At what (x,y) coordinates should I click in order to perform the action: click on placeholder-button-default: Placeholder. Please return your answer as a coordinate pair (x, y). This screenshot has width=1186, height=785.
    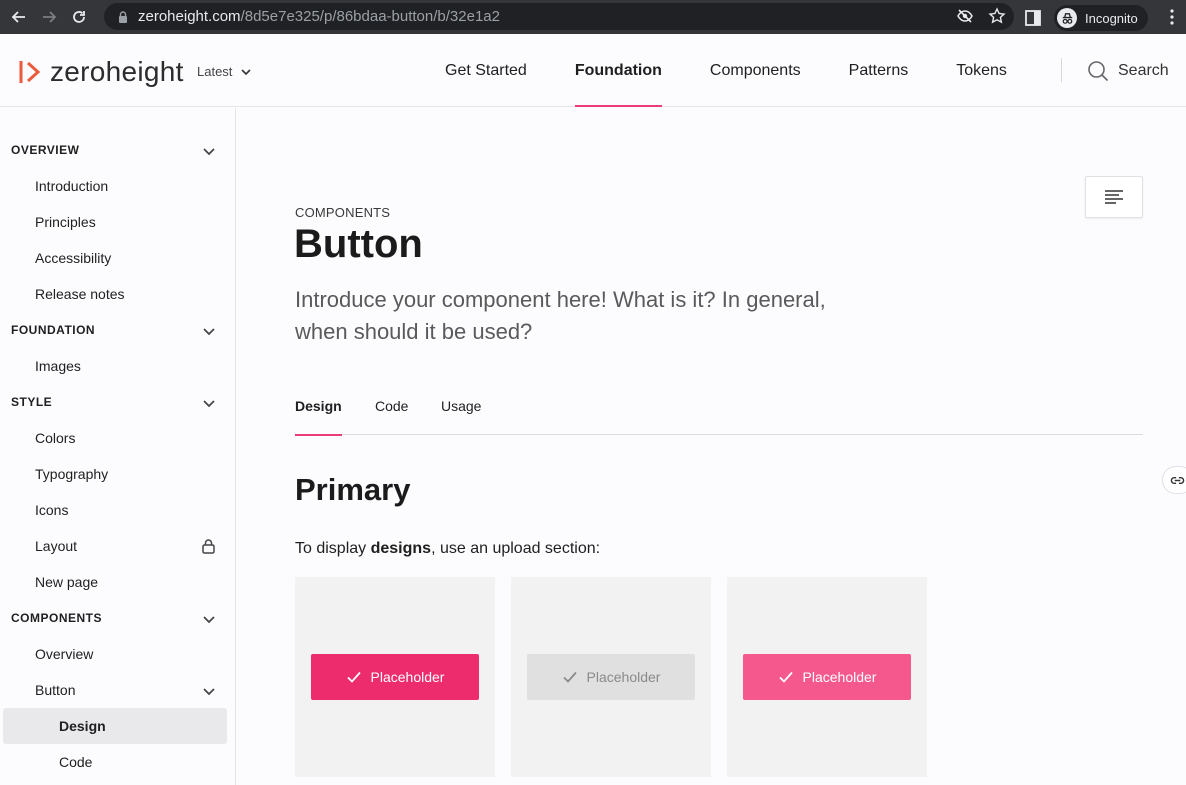
    Looking at the image, I should click on (395, 677).